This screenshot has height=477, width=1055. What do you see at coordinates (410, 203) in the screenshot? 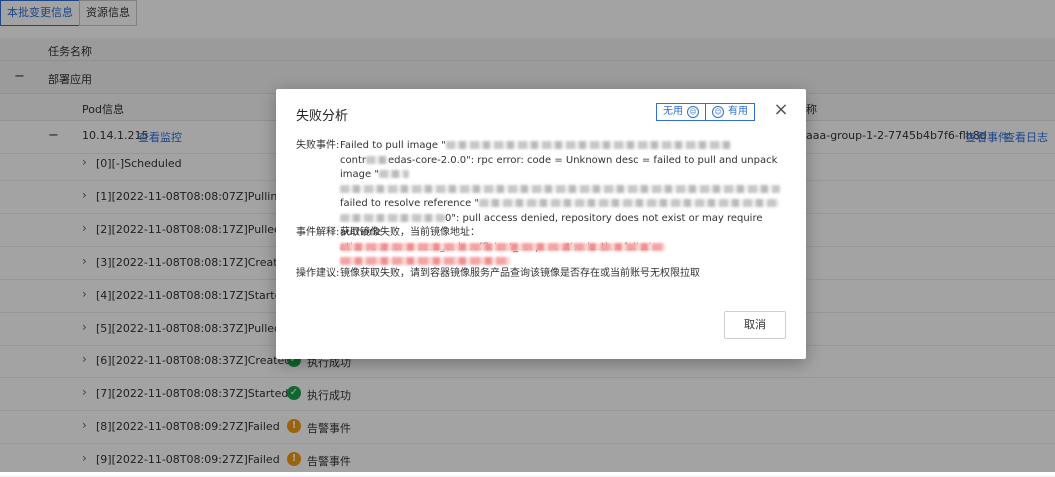
I see `event-line-4: failed to resolve reference "` at bounding box center [410, 203].